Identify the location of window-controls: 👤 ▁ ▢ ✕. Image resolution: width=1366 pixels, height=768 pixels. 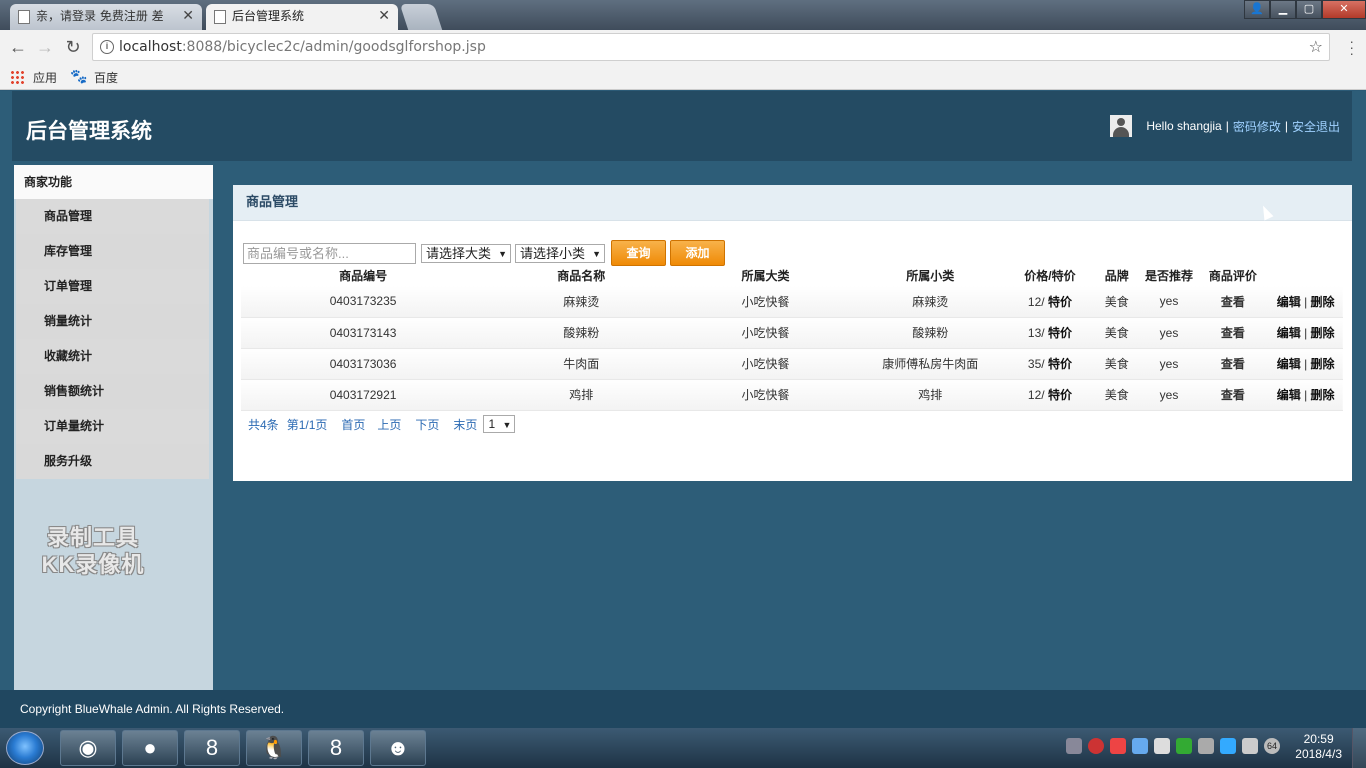
(1305, 10).